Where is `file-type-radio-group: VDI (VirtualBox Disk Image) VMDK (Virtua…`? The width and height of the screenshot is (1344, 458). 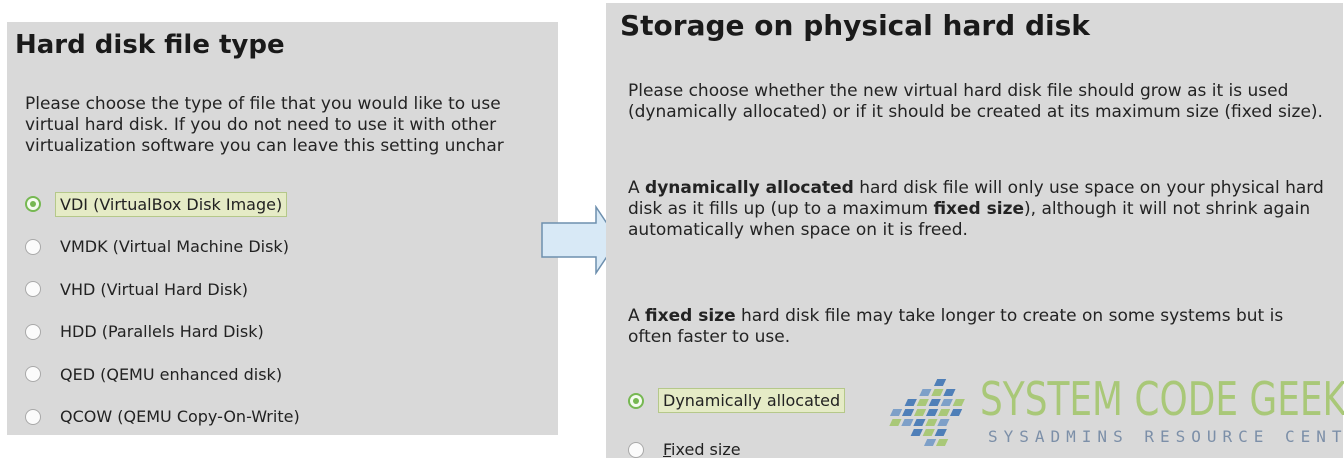
file-type-radio-group: VDI (VirtualBox Disk Image) VMDK (Virtua… is located at coordinates (165, 309).